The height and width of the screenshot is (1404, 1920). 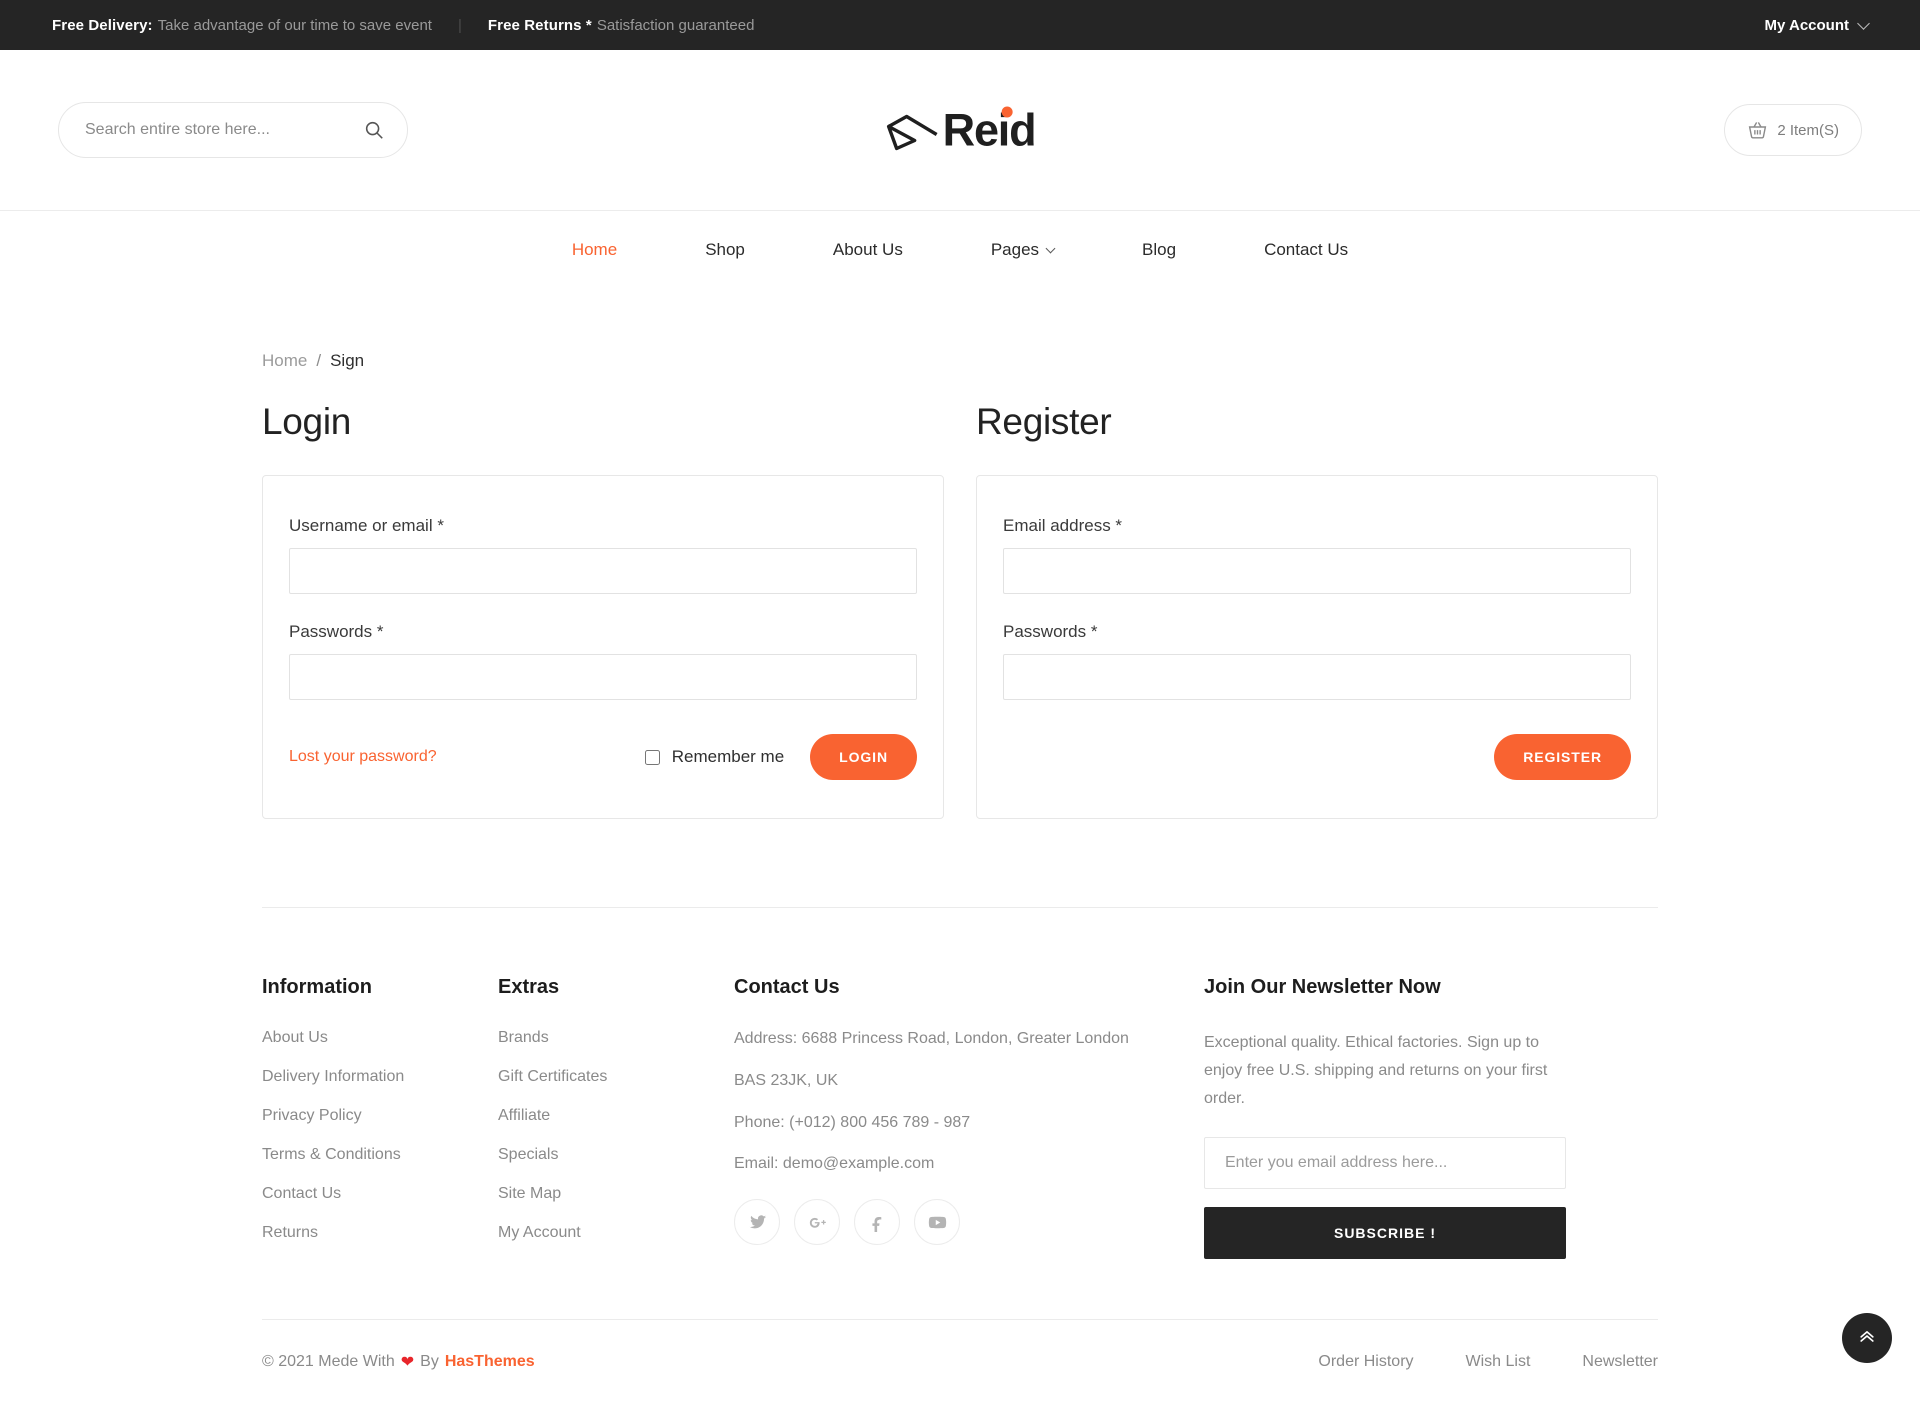 I want to click on nav-label-pages: Pages, so click(x=1015, y=249).